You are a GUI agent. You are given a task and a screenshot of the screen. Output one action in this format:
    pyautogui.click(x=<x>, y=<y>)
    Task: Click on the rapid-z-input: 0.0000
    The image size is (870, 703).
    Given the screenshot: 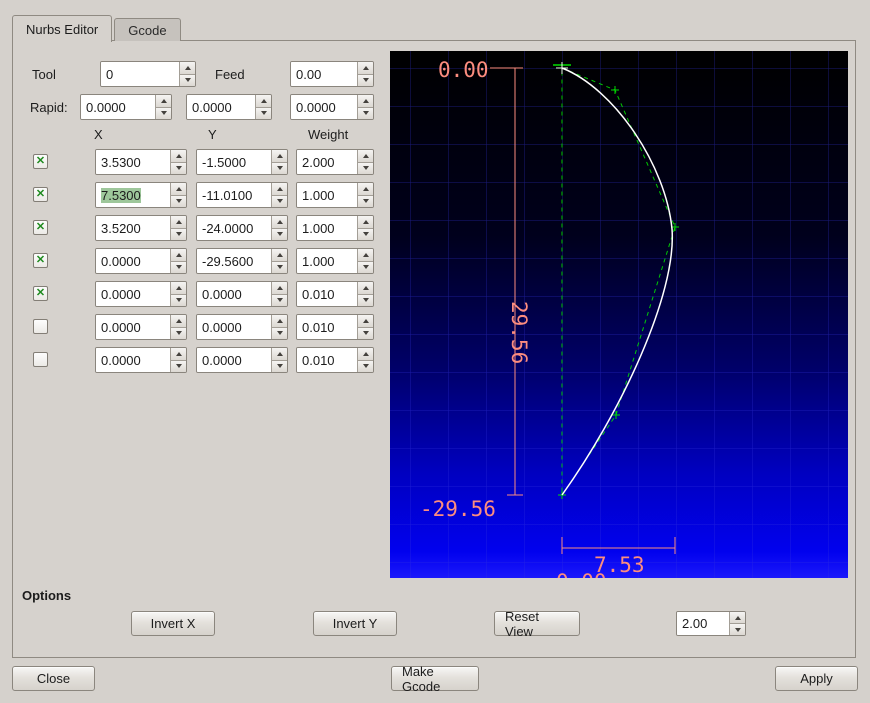 What is the action you would take?
    pyautogui.click(x=324, y=107)
    